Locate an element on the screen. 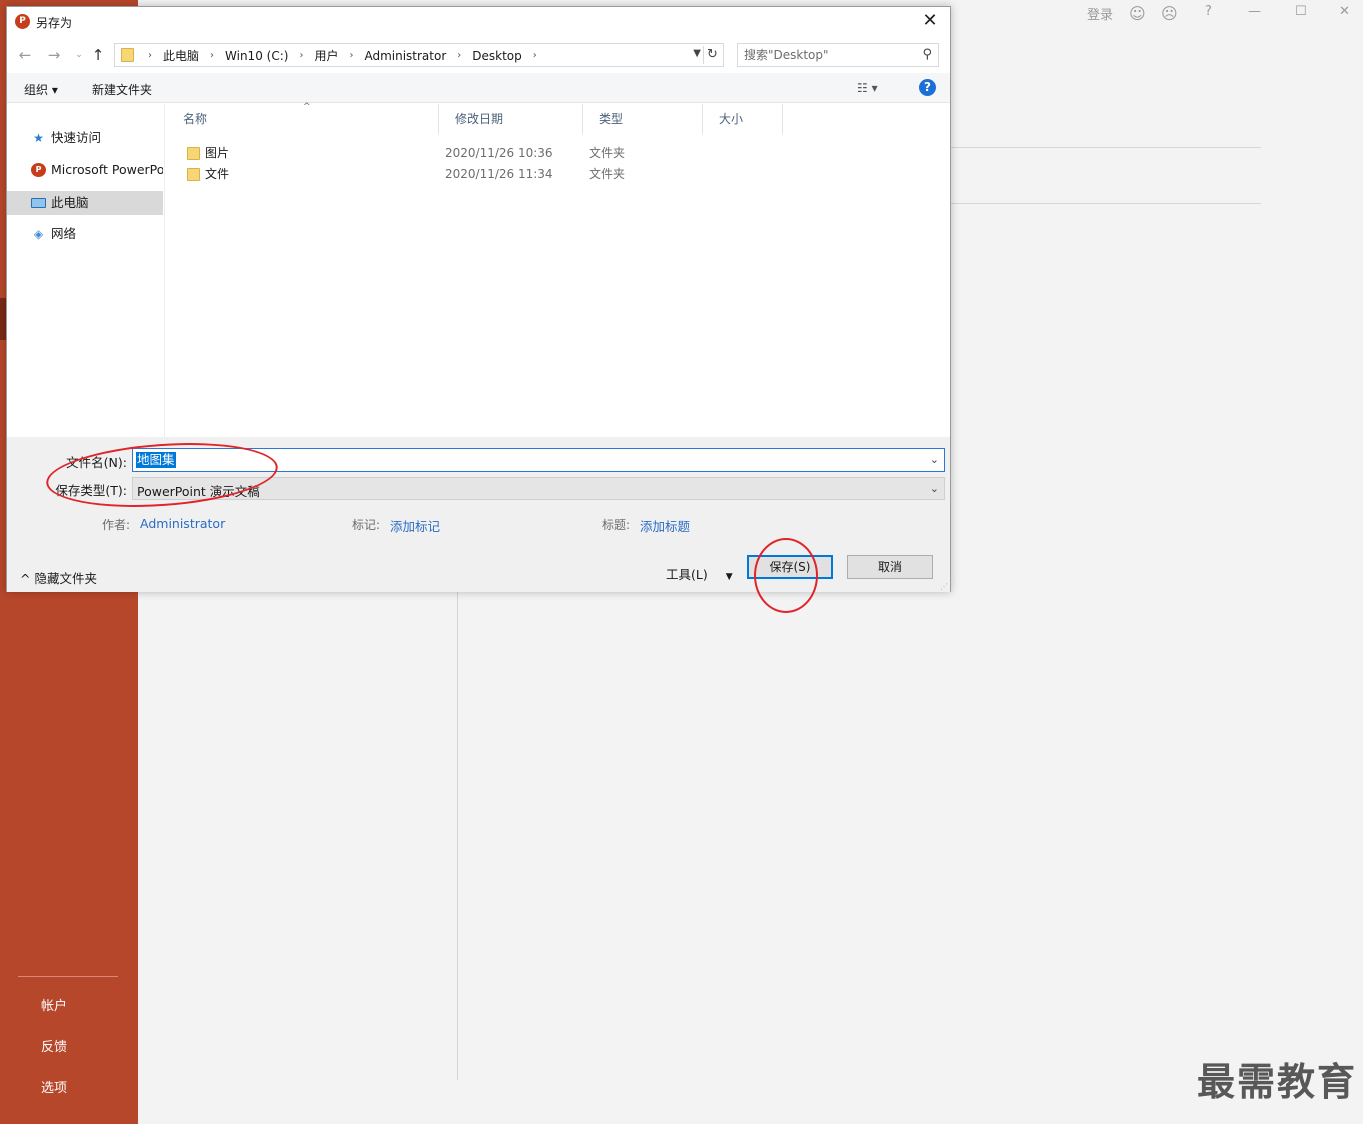 This screenshot has width=1363, height=1124. forward-arrow-icon: → is located at coordinates (54, 55).